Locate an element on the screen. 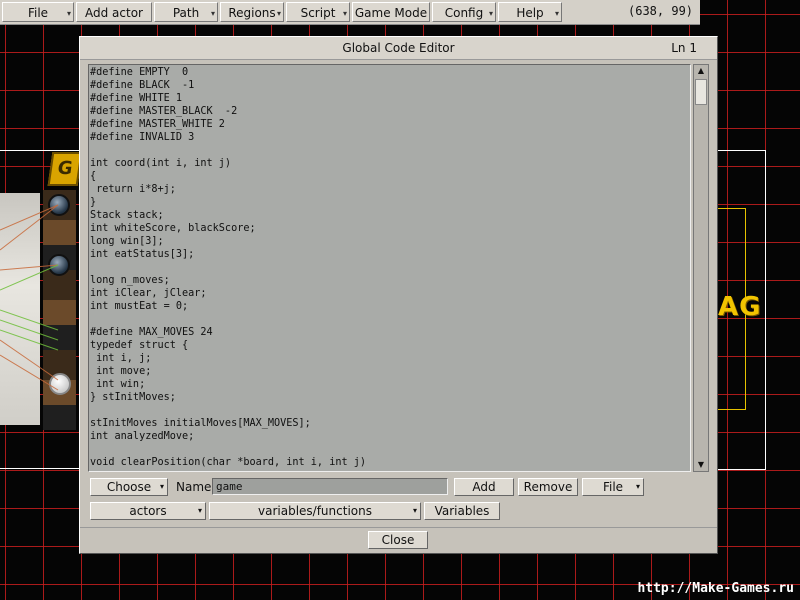 The image size is (800, 600). variables-button: Variables is located at coordinates (462, 511).